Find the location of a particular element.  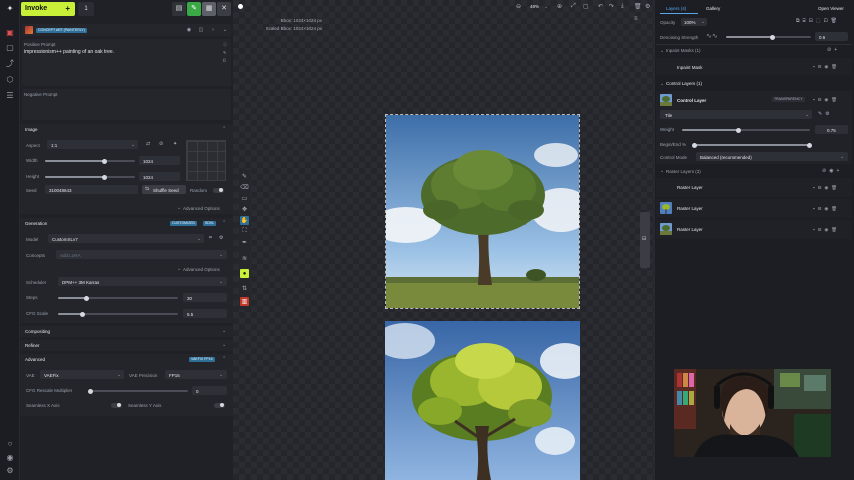

width-slider-knob is located at coordinates (104, 161).